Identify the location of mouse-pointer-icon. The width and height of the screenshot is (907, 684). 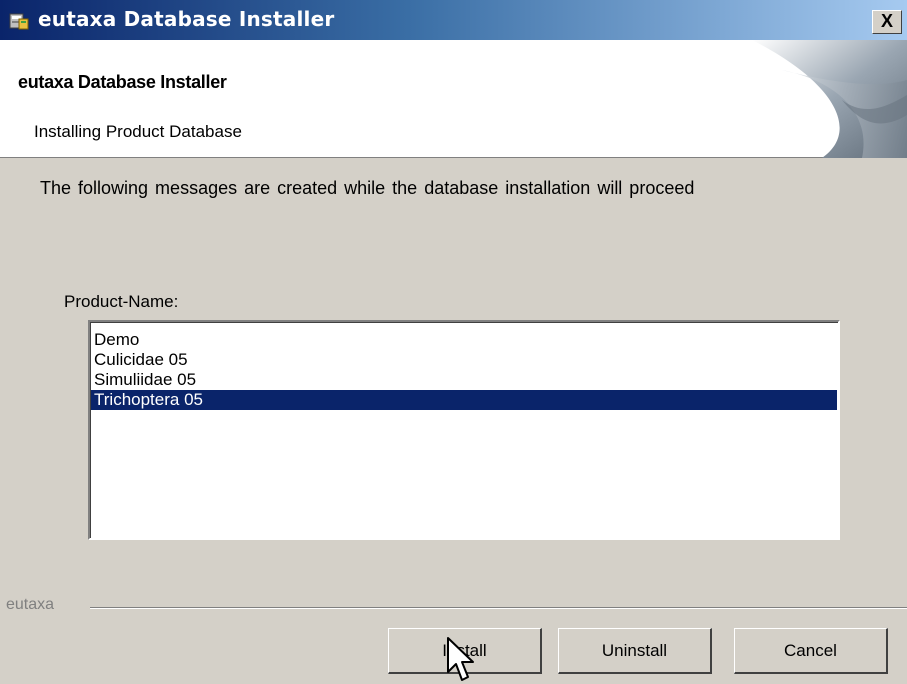
(460, 659).